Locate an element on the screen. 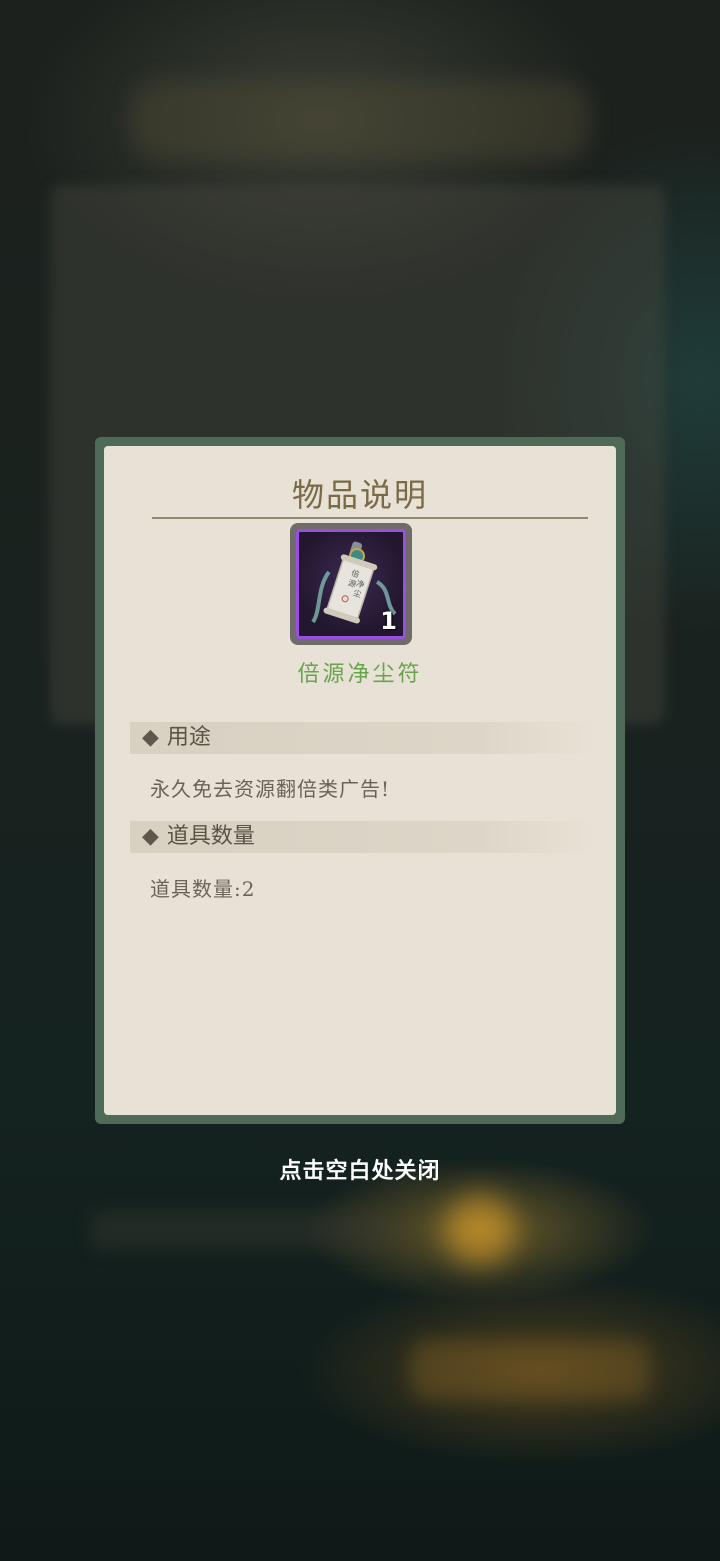 This screenshot has width=720, height=1561. item-name: 倍源净尘符 is located at coordinates (360, 674).